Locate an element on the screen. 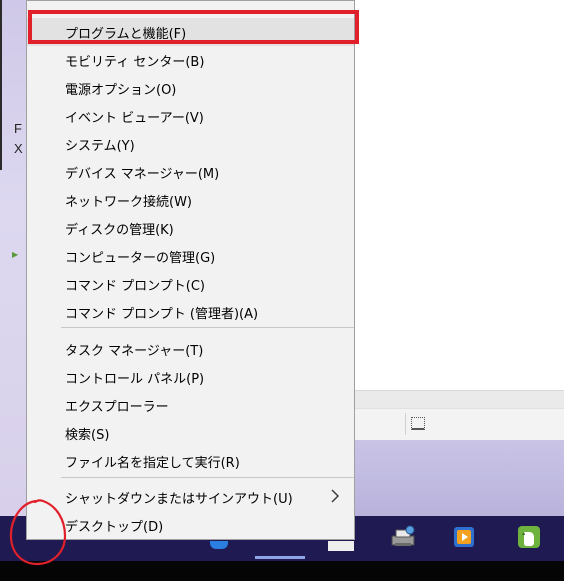 Image resolution: width=564 pixels, height=581 pixels. menu-item-control-panel: コントロール パネル(P) is located at coordinates (190, 377).